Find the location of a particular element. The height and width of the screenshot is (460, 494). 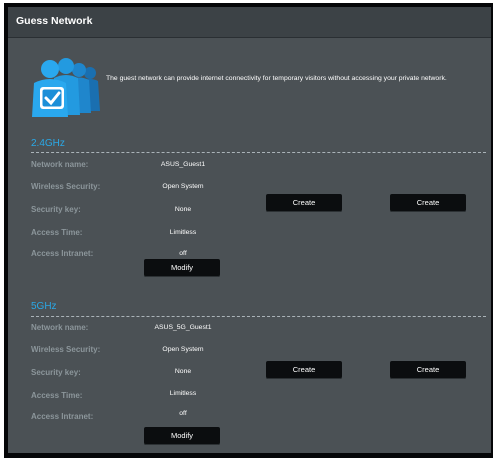

value-network-name: ASUS_5G_Guest1 is located at coordinates (183, 327).